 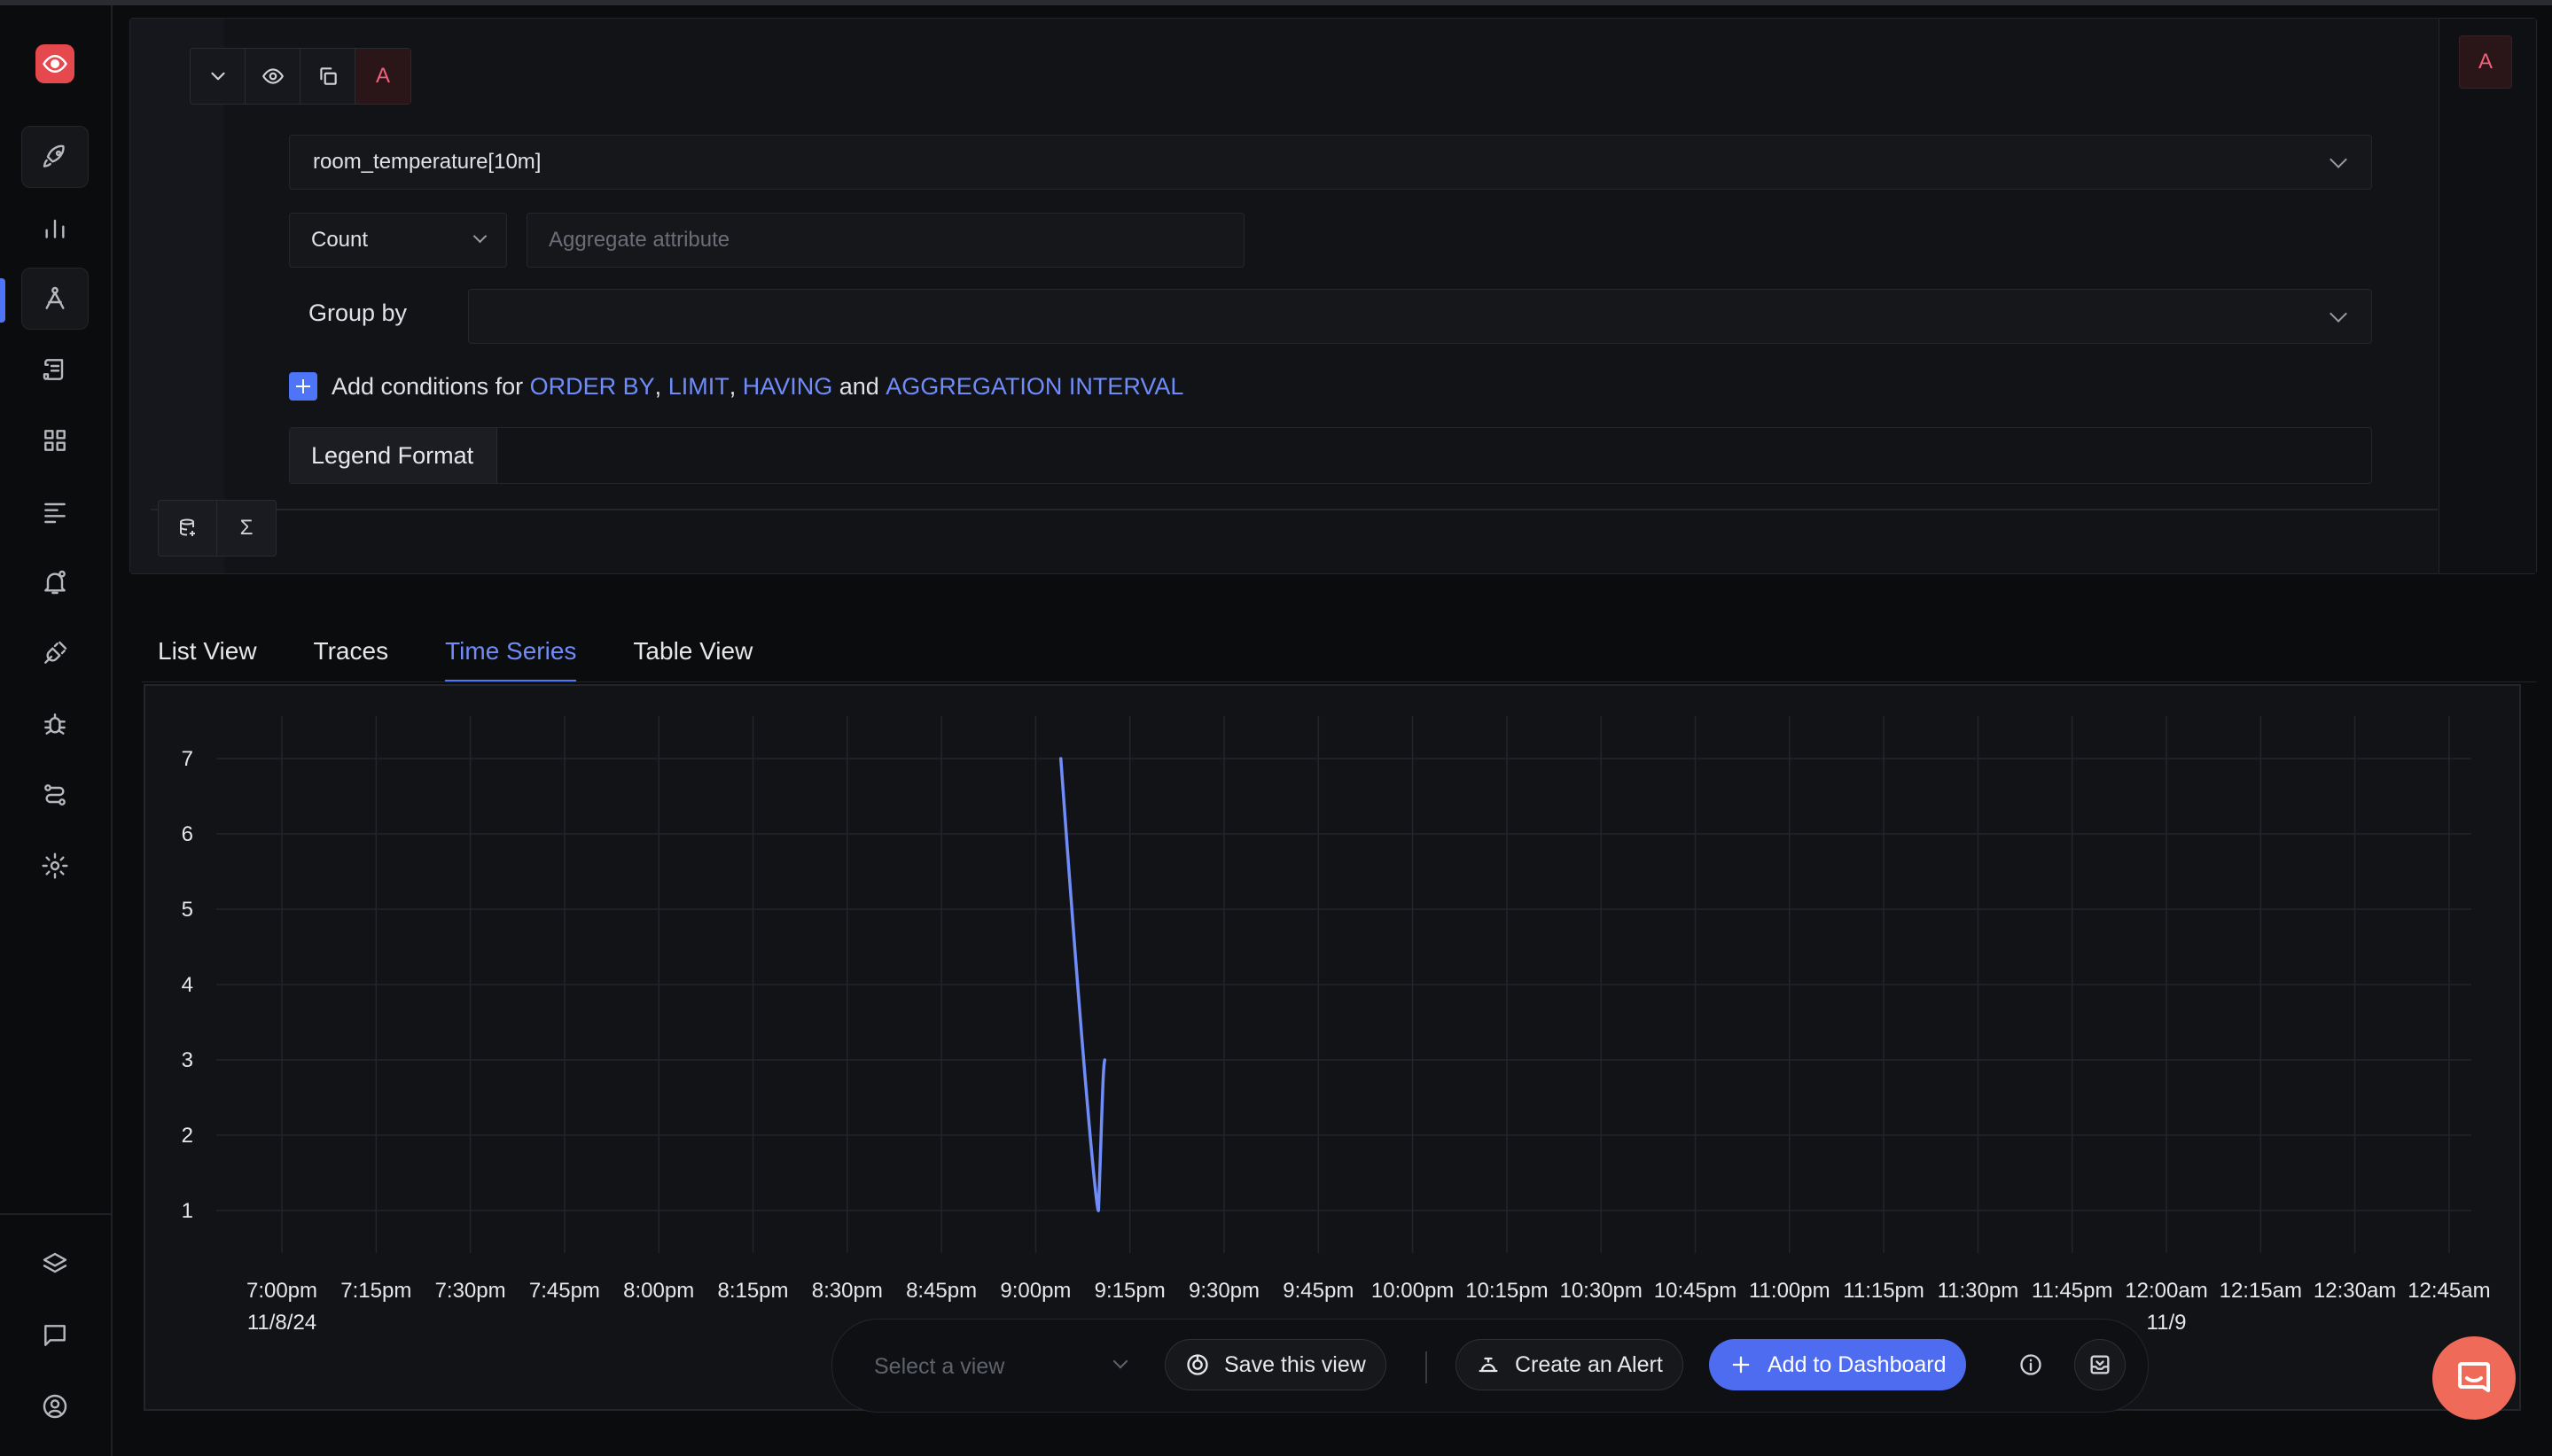 What do you see at coordinates (699, 387) in the screenshot?
I see `limit-link: LIMIT` at bounding box center [699, 387].